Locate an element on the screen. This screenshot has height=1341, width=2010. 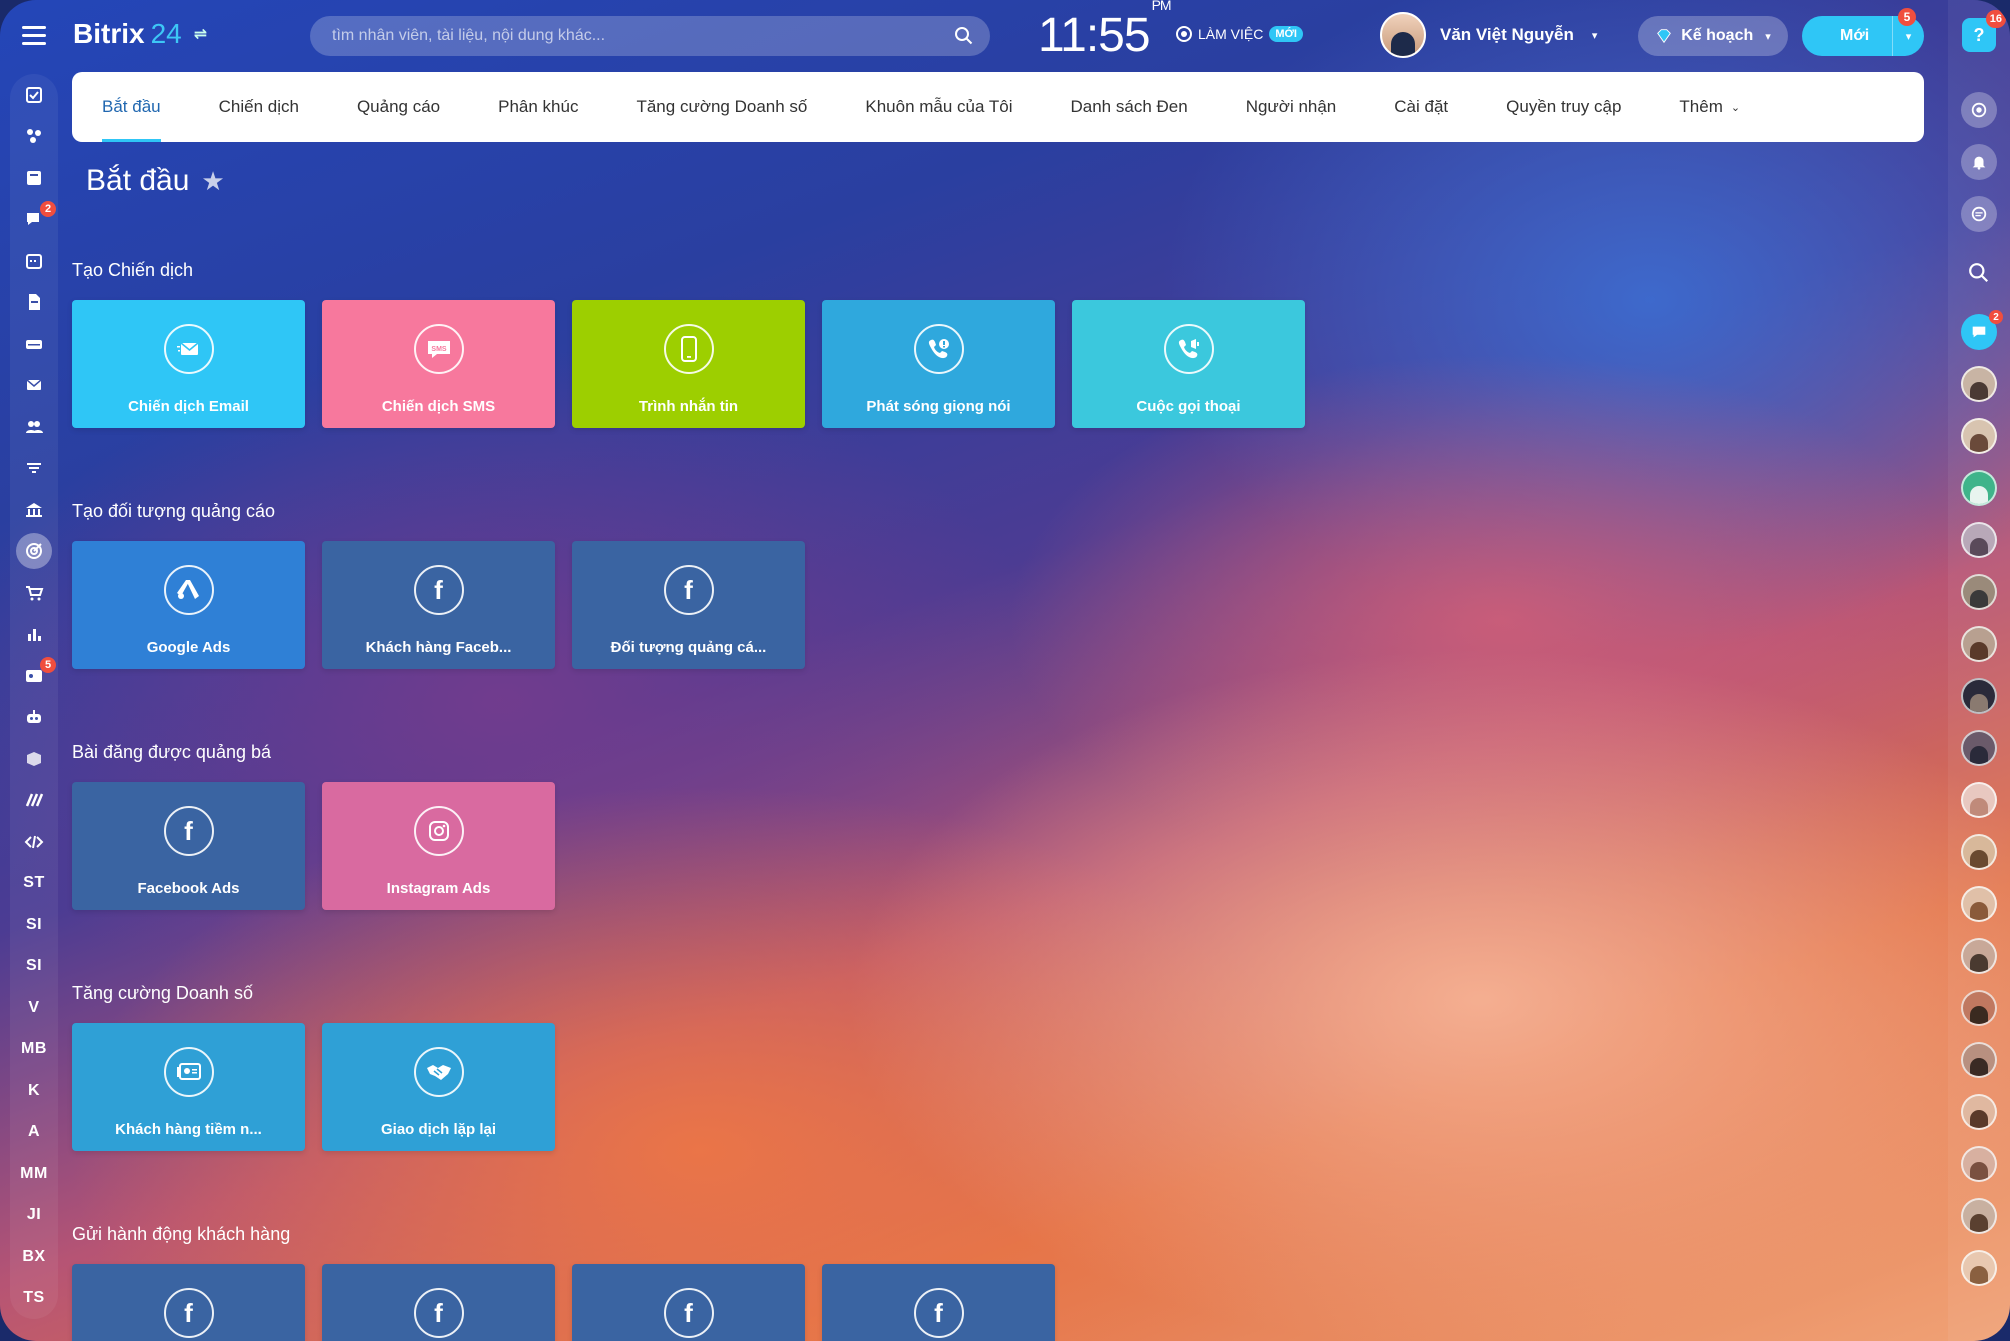
app-si-1: SI is located at coordinates (34, 925).